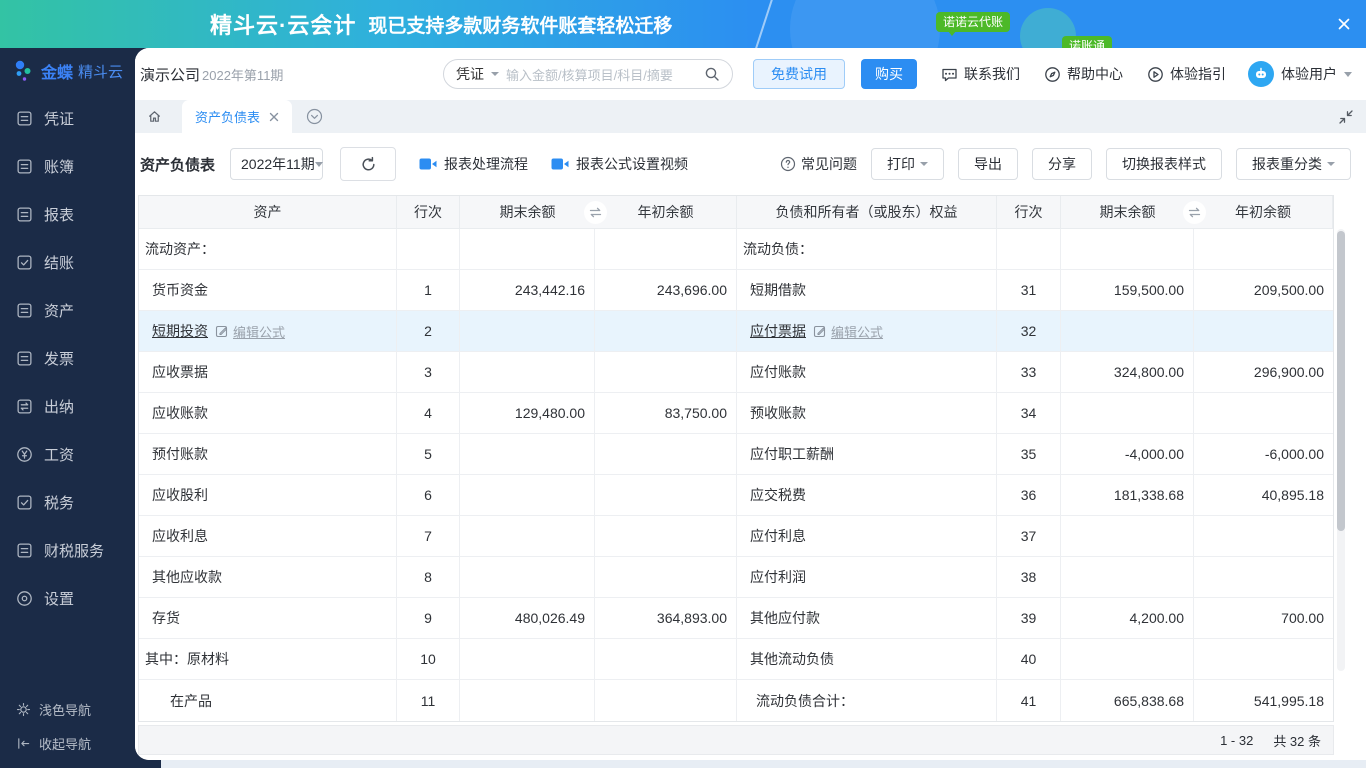  What do you see at coordinates (1083, 74) in the screenshot?
I see `help-center-button: 帮助中心` at bounding box center [1083, 74].